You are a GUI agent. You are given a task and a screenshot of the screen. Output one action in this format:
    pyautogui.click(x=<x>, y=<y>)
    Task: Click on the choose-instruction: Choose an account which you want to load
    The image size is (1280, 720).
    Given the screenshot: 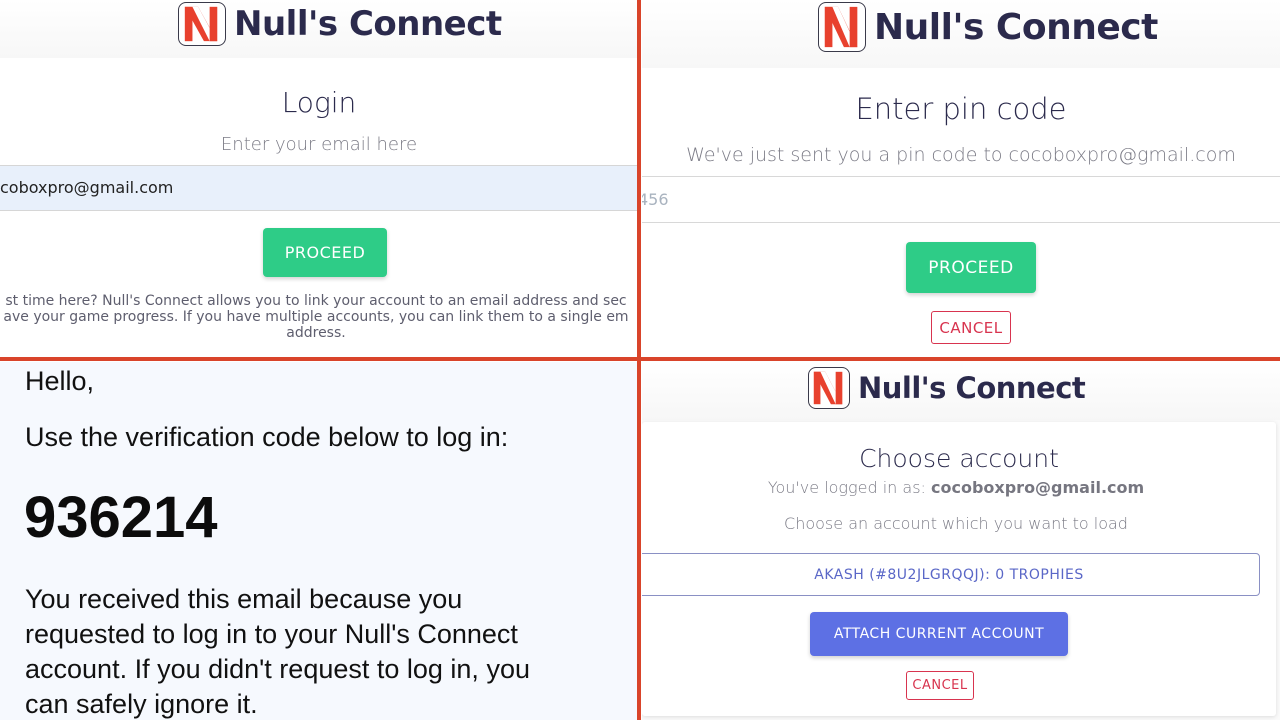 What is the action you would take?
    pyautogui.click(x=956, y=523)
    